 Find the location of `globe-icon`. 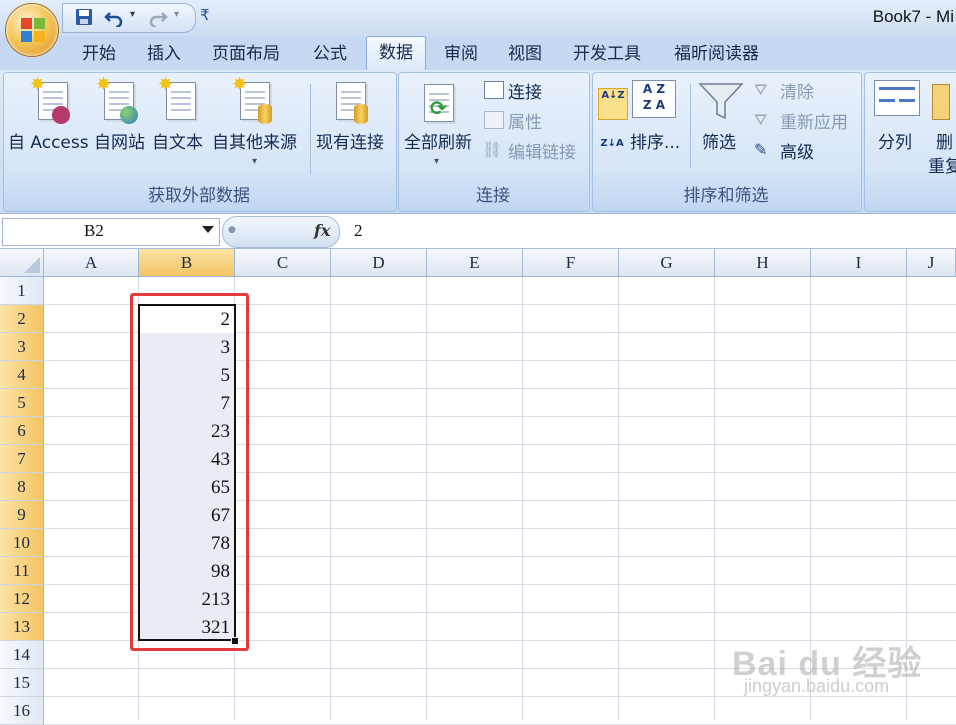

globe-icon is located at coordinates (129, 115).